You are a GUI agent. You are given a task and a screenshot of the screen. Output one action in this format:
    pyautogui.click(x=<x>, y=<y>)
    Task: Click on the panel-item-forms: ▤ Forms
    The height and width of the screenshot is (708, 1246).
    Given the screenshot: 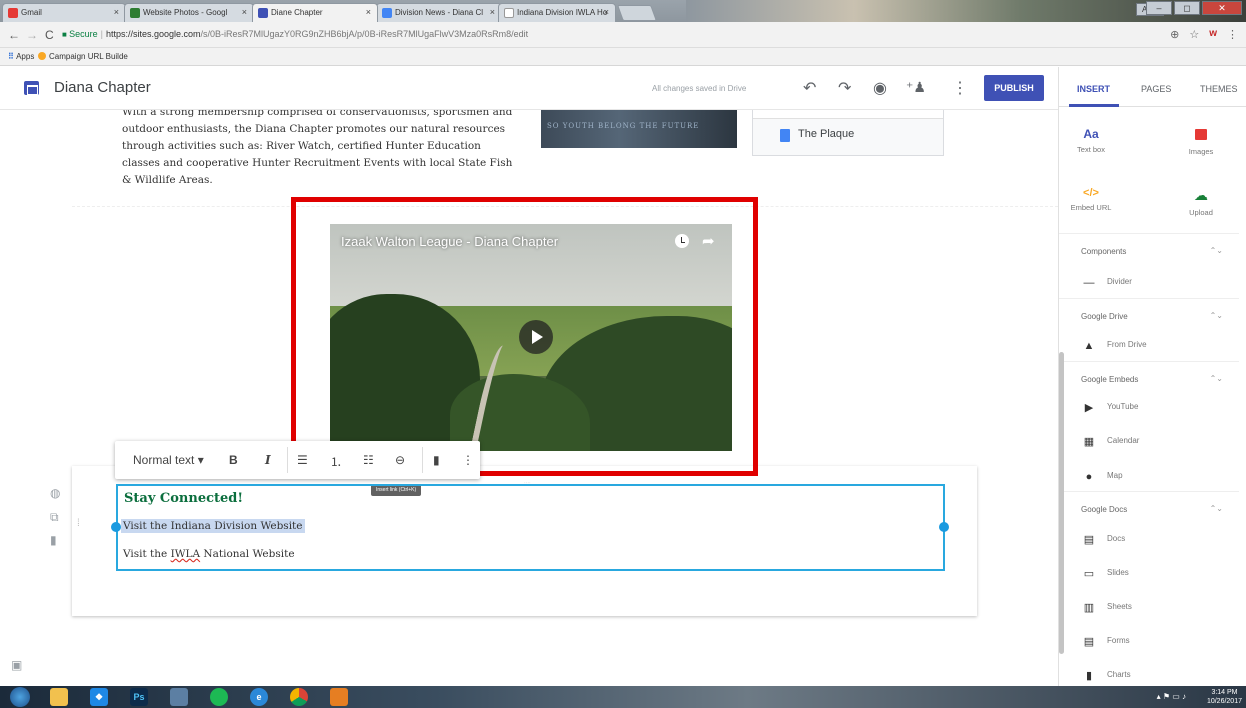 What is the action you would take?
    pyautogui.click(x=1106, y=642)
    